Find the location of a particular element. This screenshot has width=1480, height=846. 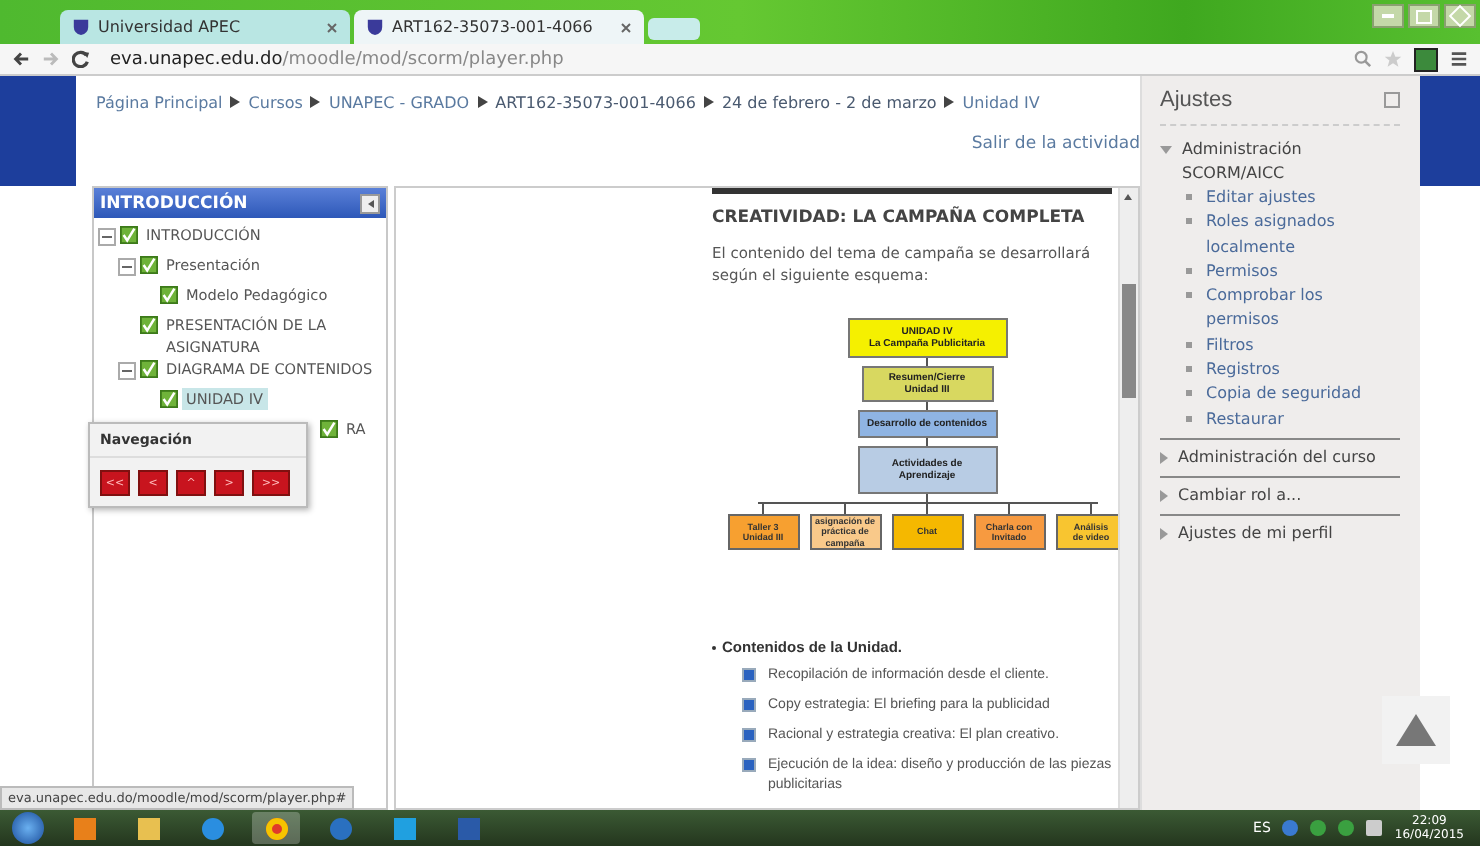

content-heading: CREATIVIDAD: LA CAMPAÑA COMPLETA is located at coordinates (899, 218).